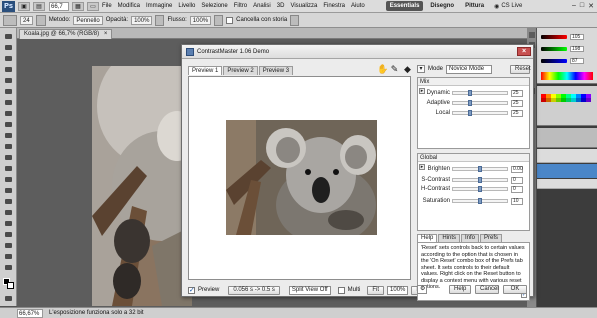 Image resolution: width=597 pixels, height=318 pixels. I want to click on eraser-tool-icon, so click(8, 146).